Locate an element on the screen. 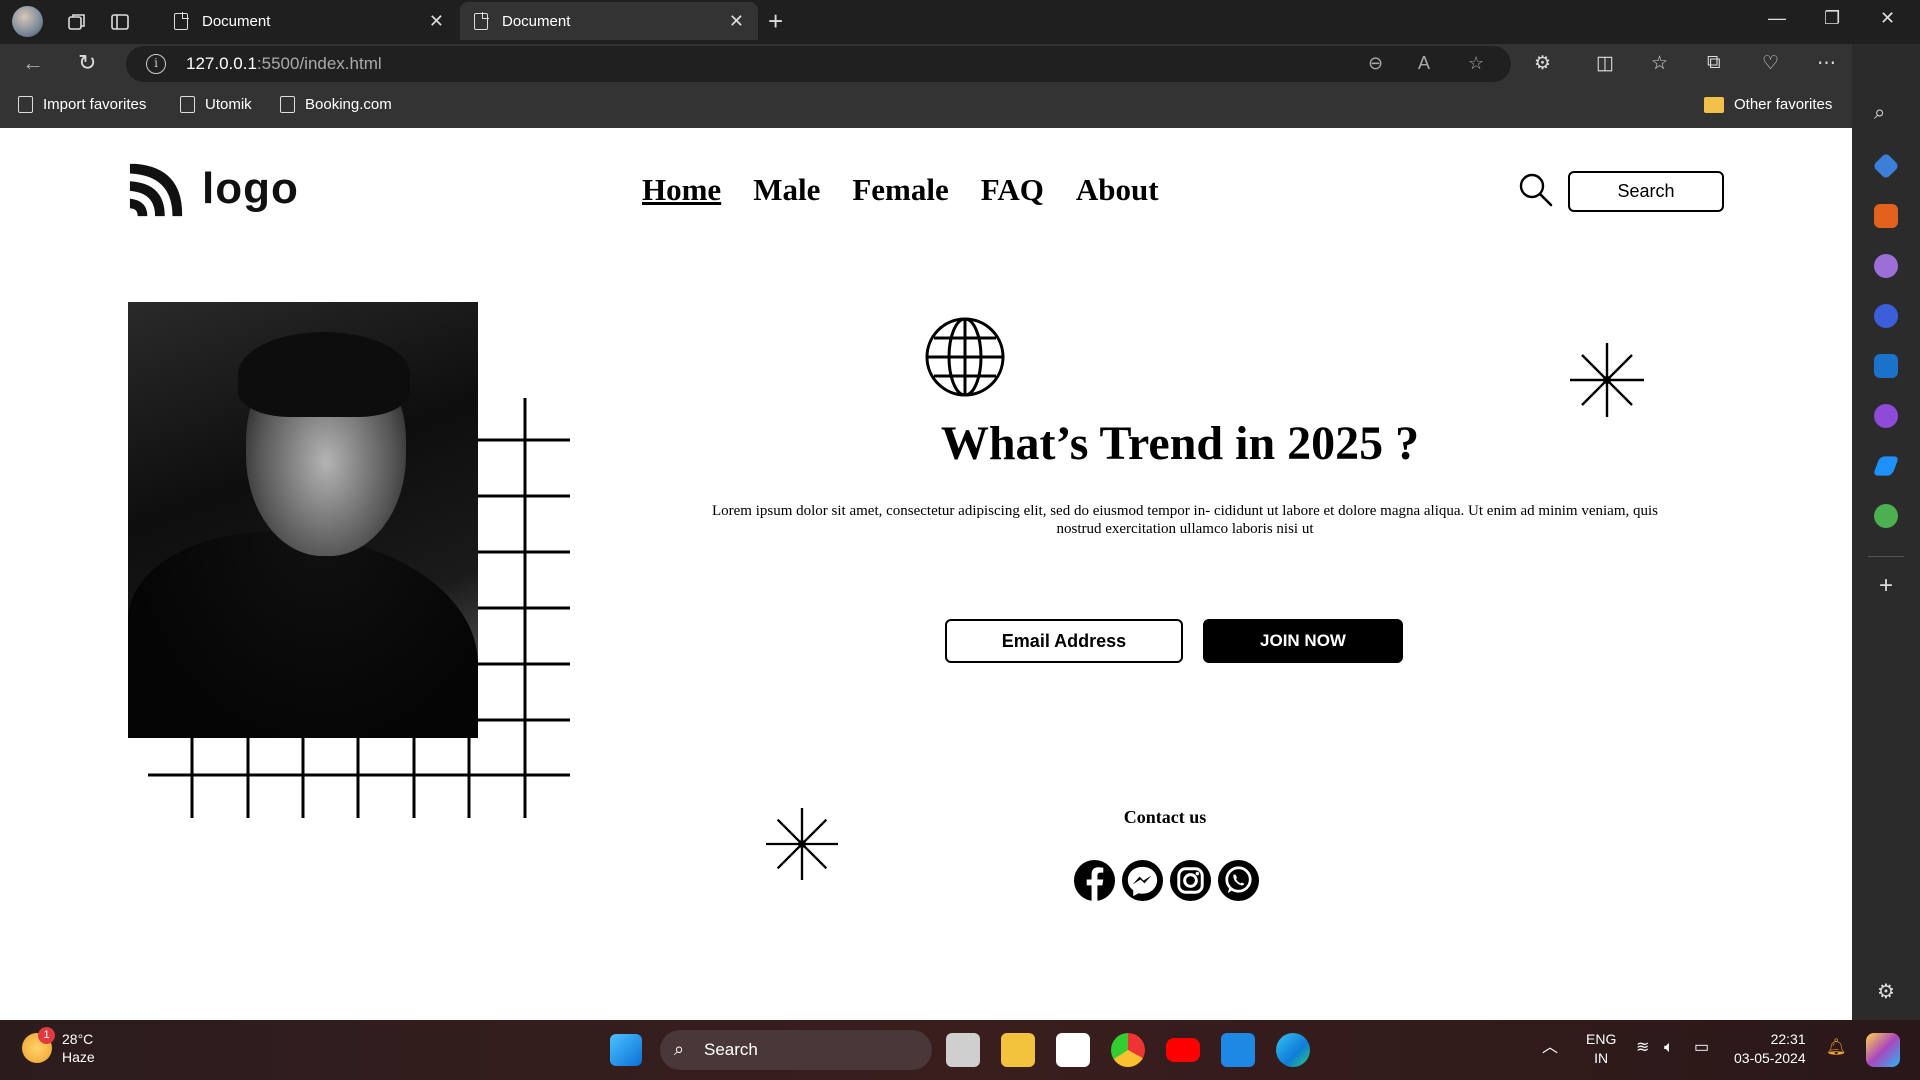 The height and width of the screenshot is (1080, 1920). nav-faq: FAQ is located at coordinates (1012, 190).